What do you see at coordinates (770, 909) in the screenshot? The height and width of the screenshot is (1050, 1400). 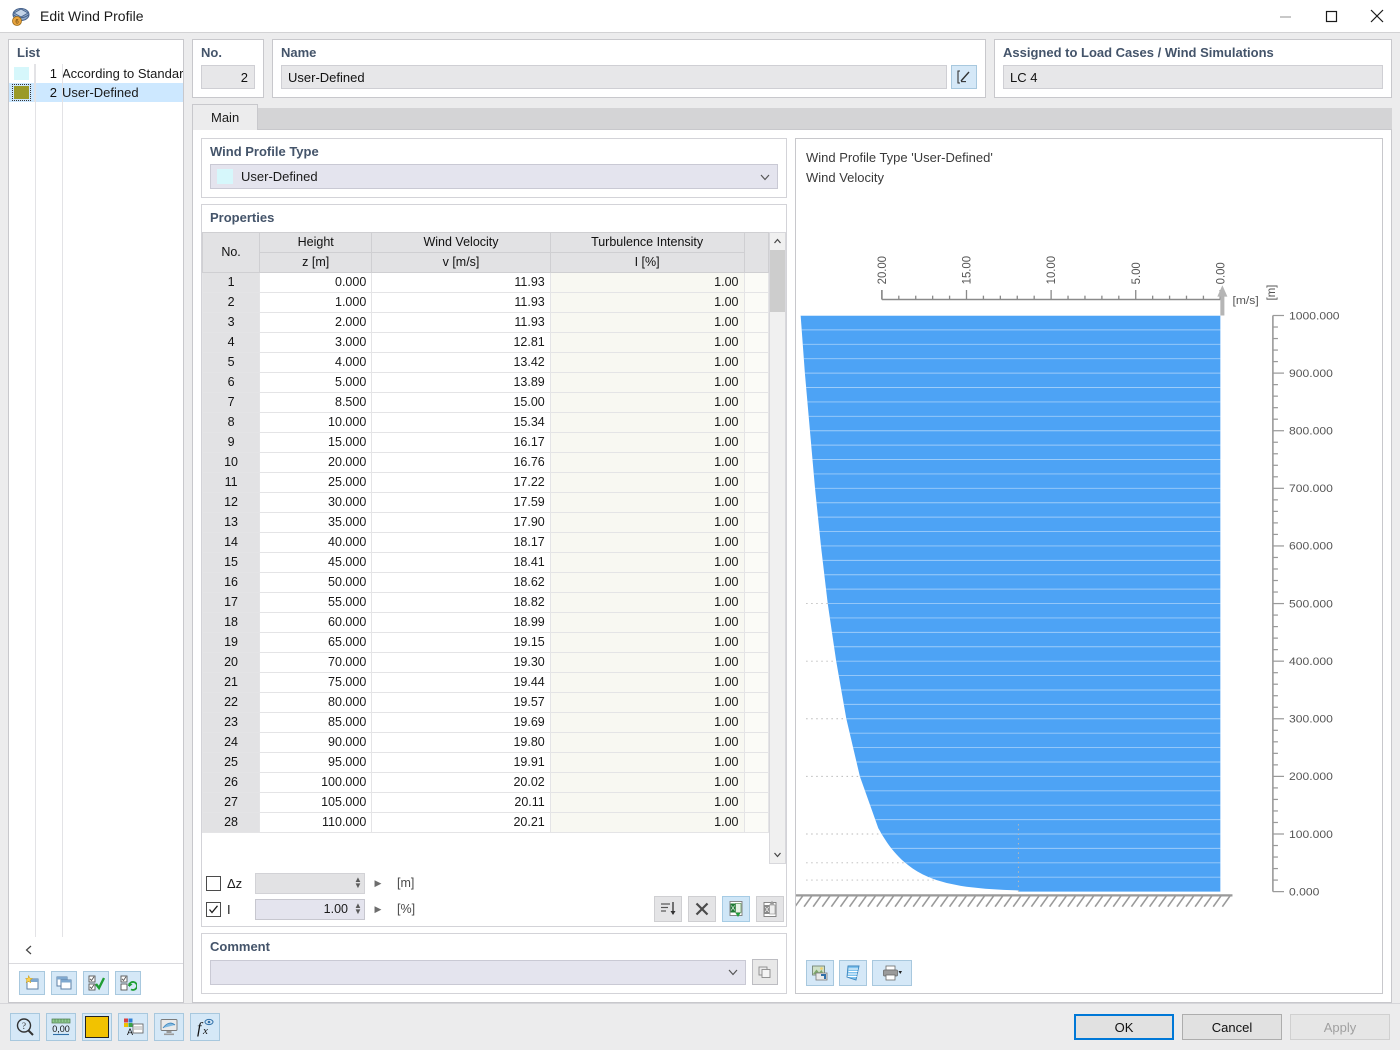 I see `export-excel-icon: X` at bounding box center [770, 909].